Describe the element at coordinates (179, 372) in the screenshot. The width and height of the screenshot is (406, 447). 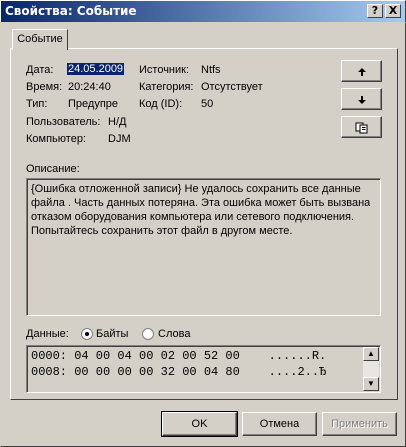
I see `hex-line-2: 0008: 00 00 00 00 32 00 04 80 ....2..Ђ` at that location.